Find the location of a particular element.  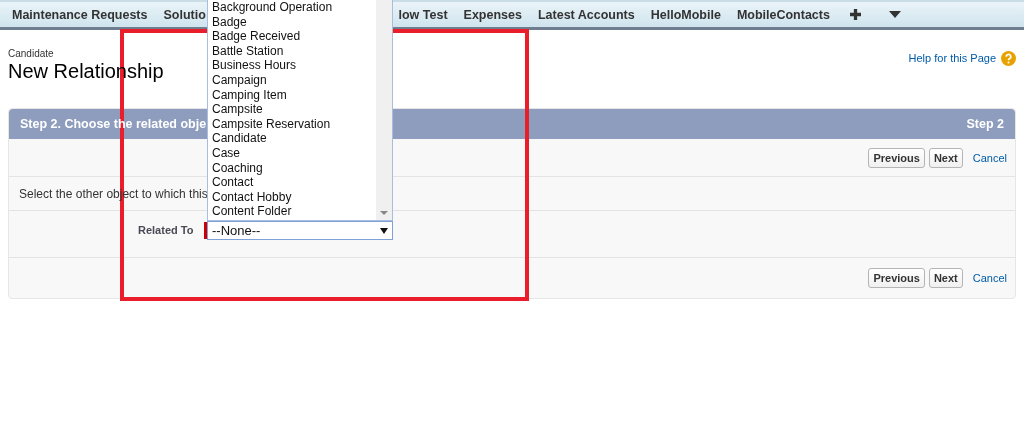

nav-tab: HelloMobile is located at coordinates (685, 14).